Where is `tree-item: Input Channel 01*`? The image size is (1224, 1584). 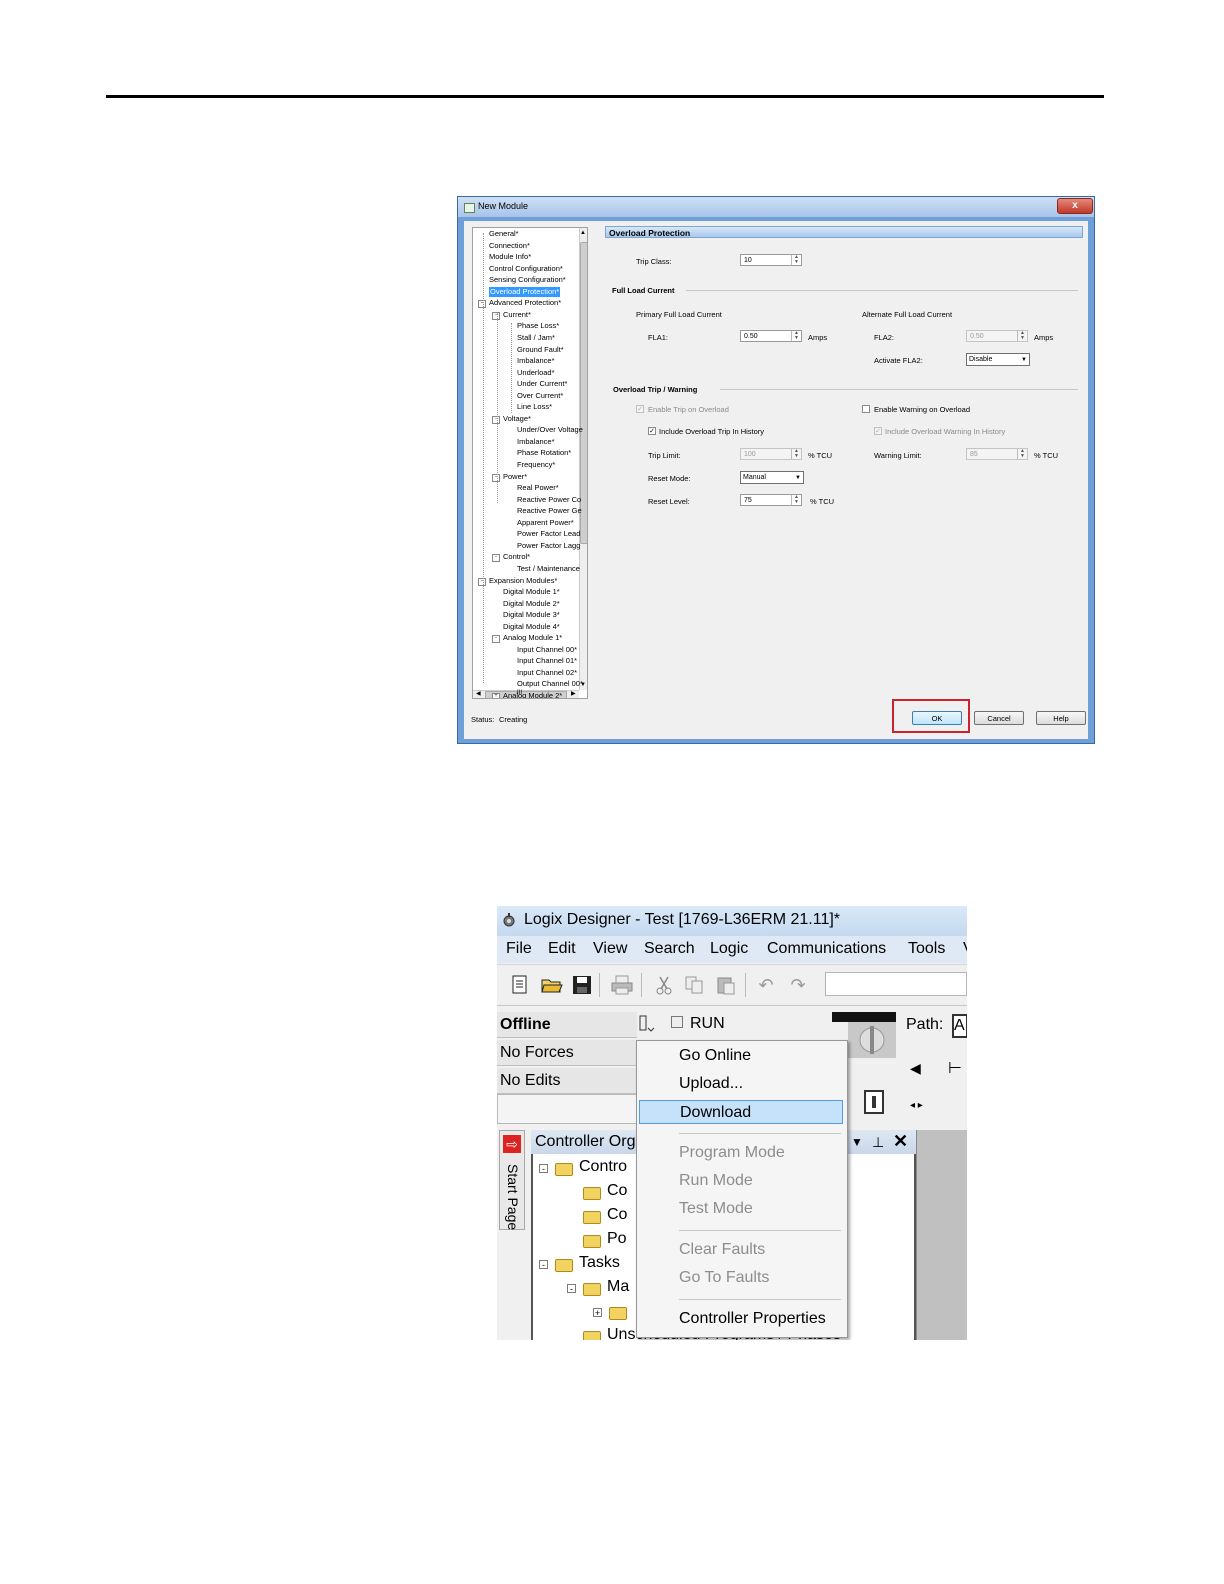
tree-item: Input Channel 01* is located at coordinates (547, 661).